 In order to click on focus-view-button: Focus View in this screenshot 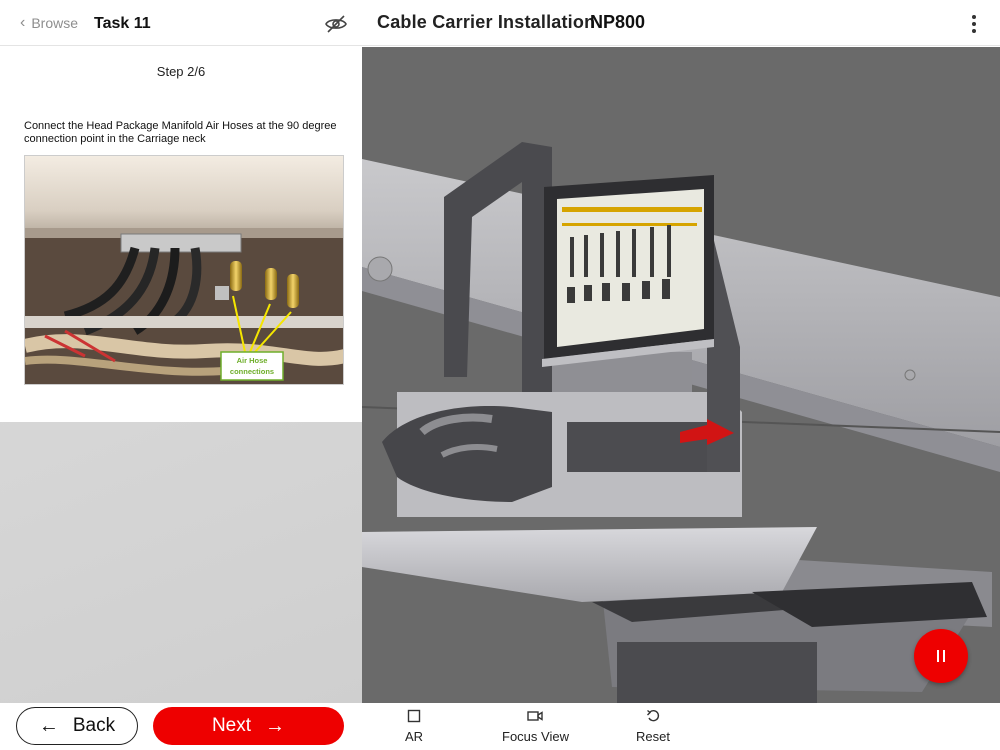, I will do `click(535, 726)`.